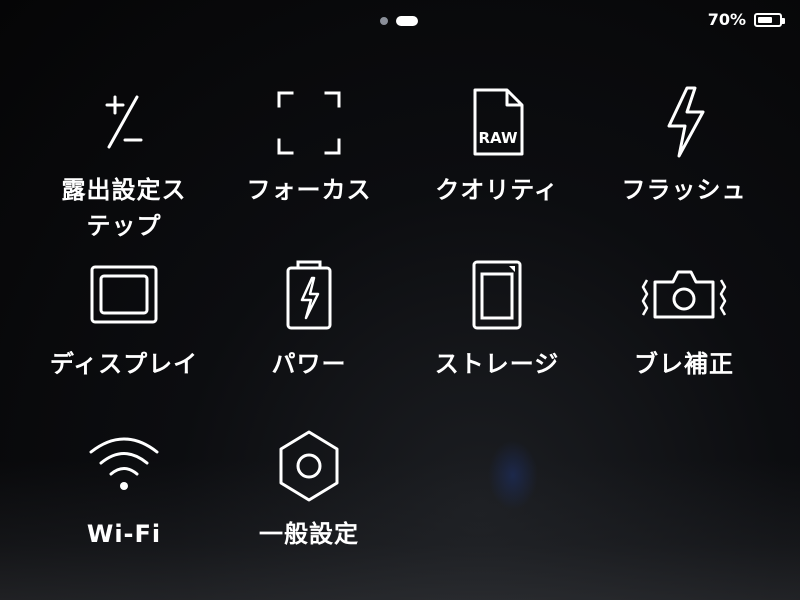 The height and width of the screenshot is (600, 800). I want to click on page-indicator, so click(399, 21).